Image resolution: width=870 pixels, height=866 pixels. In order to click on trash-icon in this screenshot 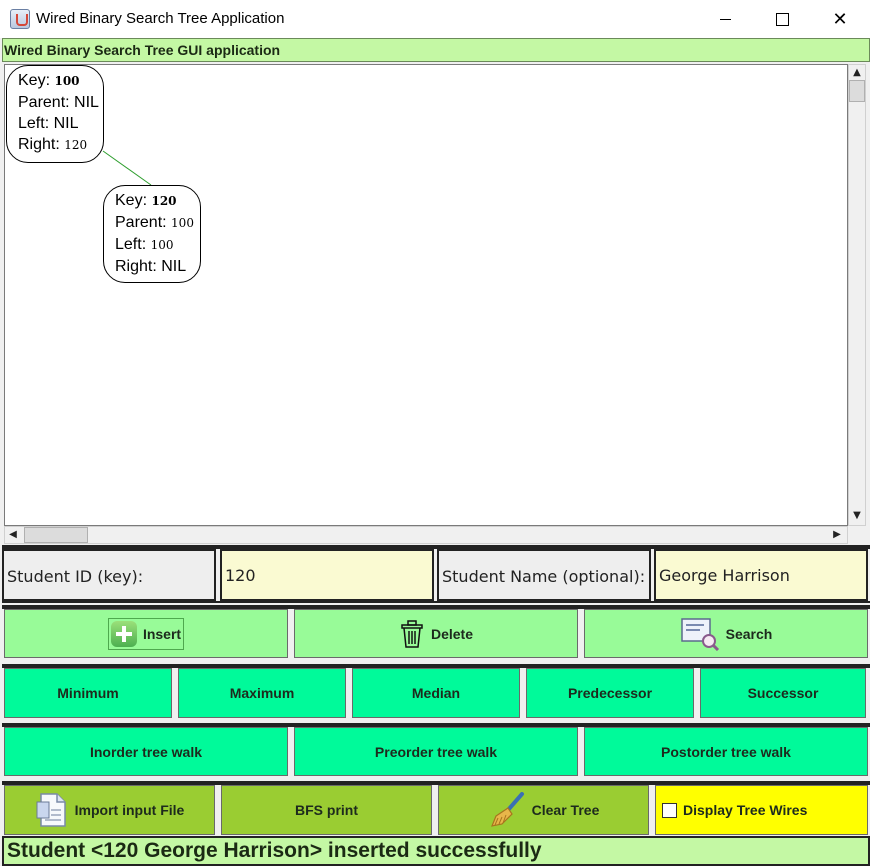, I will do `click(412, 633)`.